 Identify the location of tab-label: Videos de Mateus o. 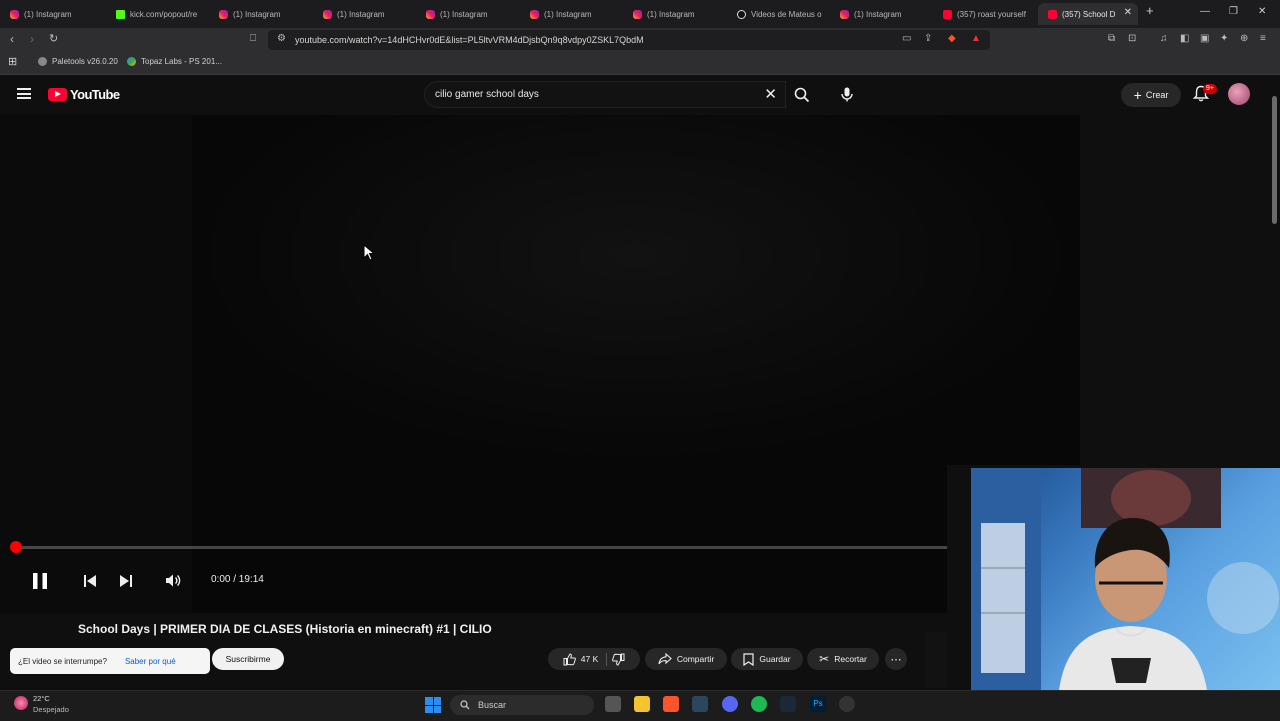
(786, 14).